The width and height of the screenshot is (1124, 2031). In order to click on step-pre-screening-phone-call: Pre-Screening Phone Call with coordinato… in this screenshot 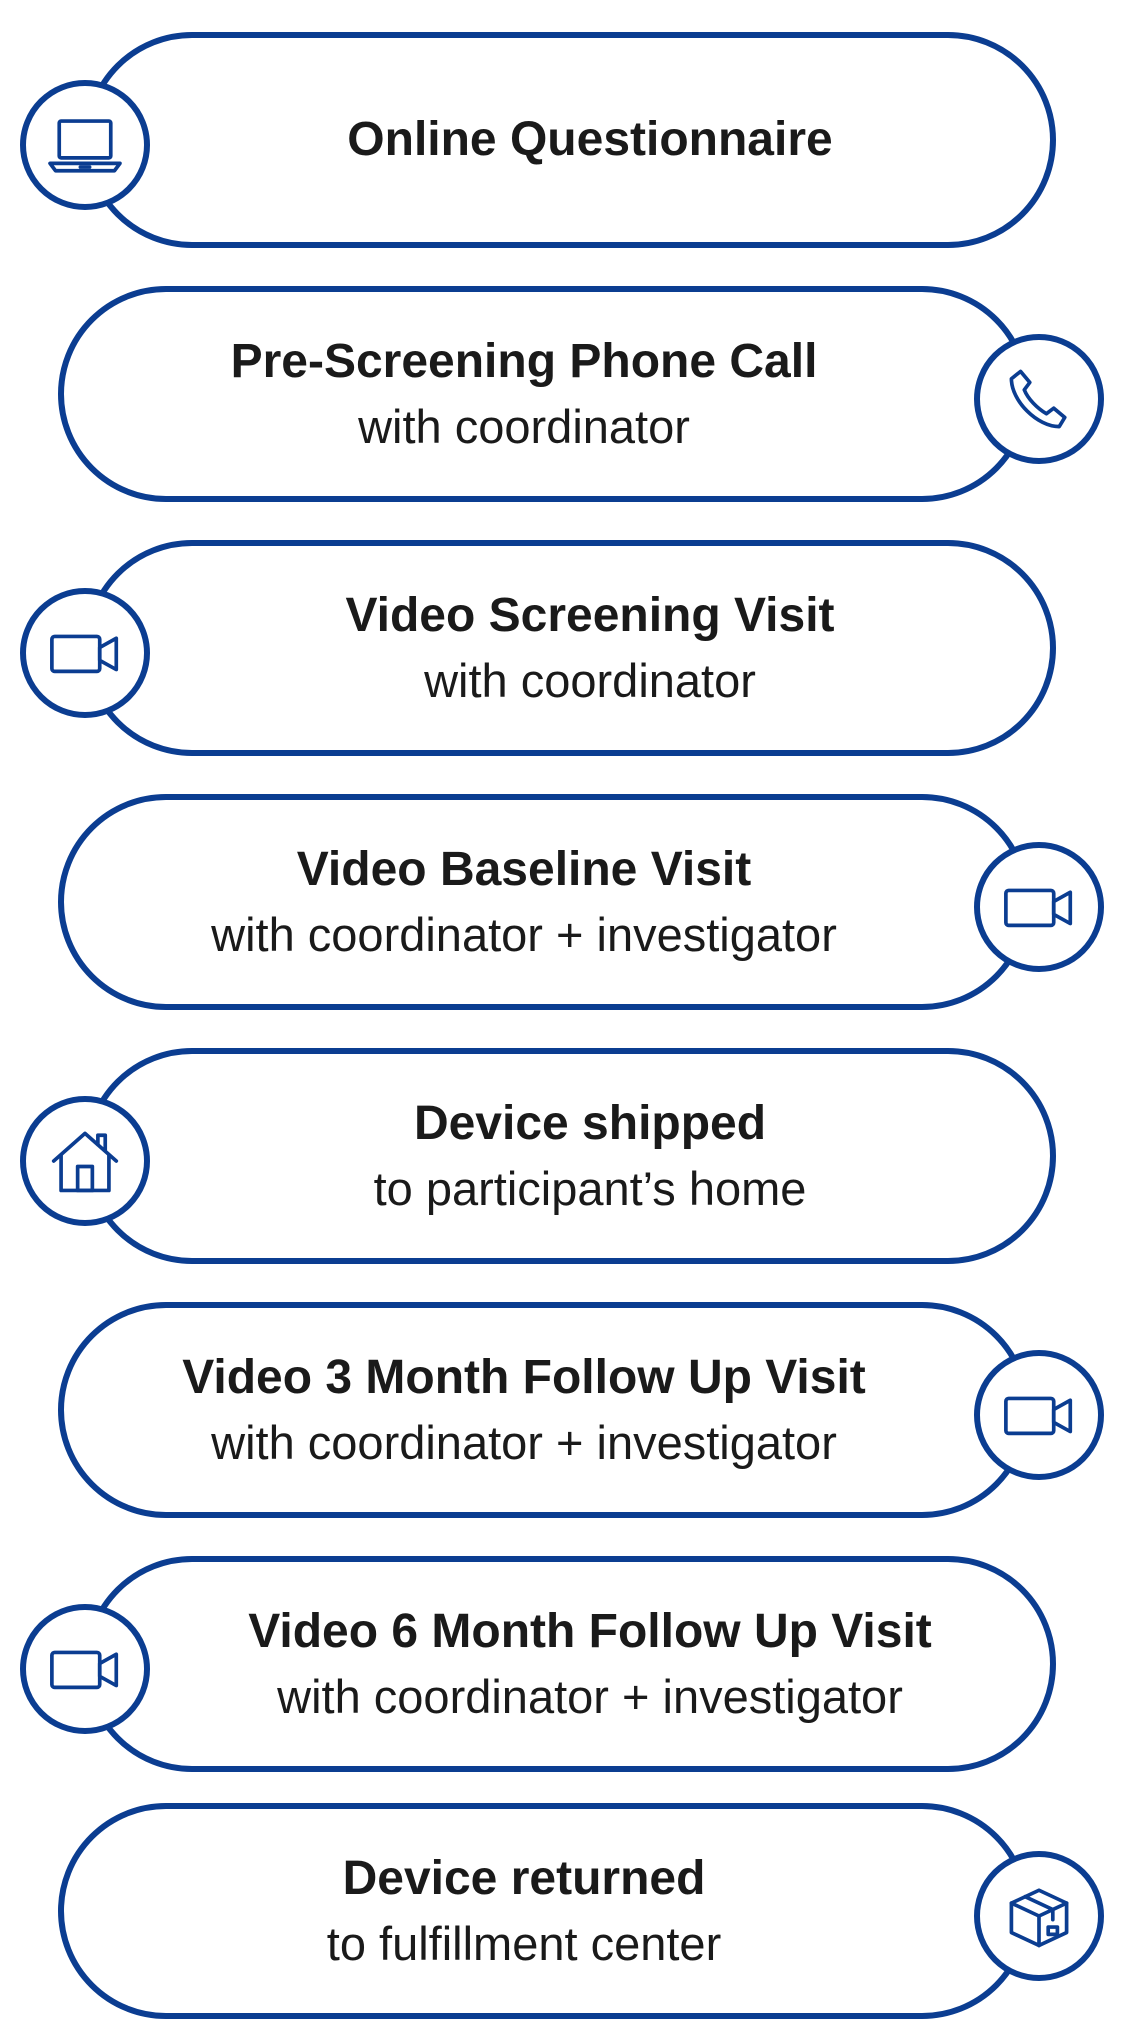, I will do `click(562, 394)`.